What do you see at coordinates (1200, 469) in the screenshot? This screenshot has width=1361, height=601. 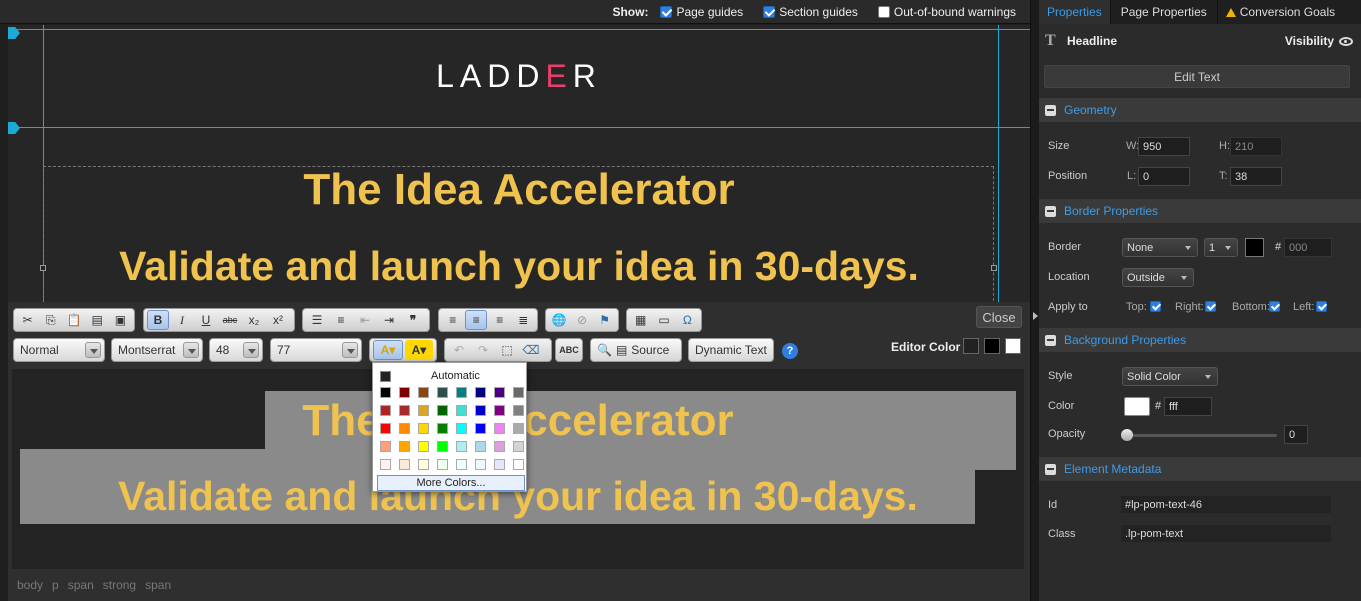 I see `metadata-section-header: Element Metadata` at bounding box center [1200, 469].